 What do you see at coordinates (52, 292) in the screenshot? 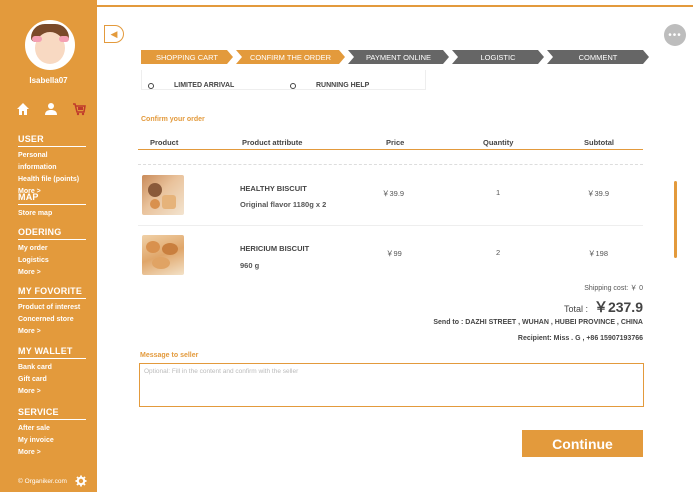
I see `menu-title-favorite: MY FOVORITE` at bounding box center [52, 292].